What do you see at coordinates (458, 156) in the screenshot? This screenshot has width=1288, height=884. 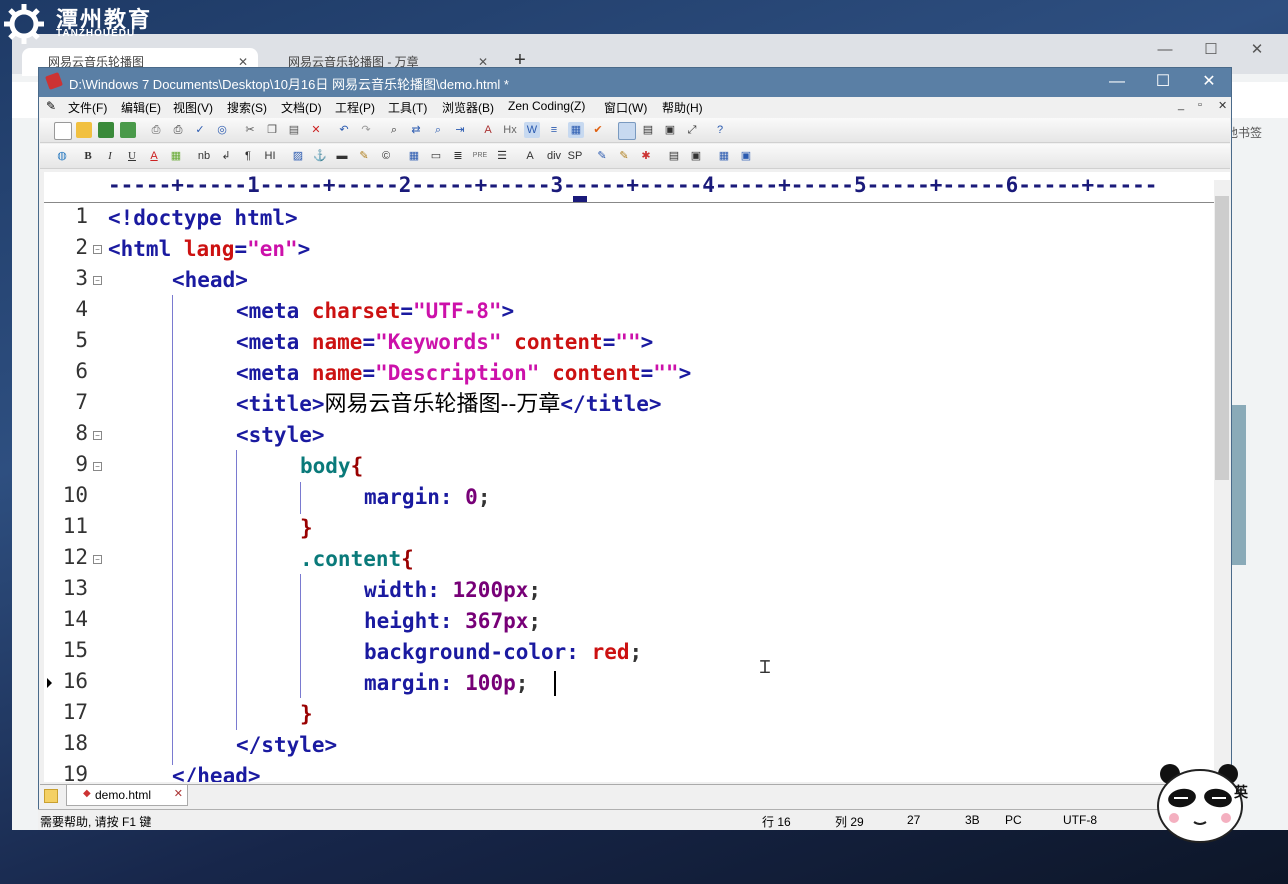 I see `align-icon: ≣` at bounding box center [458, 156].